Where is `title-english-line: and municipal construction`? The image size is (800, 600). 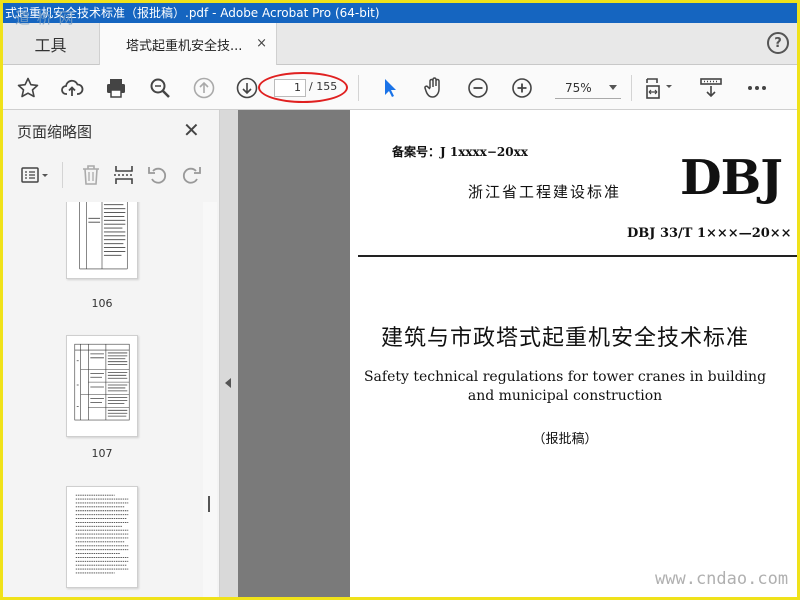 title-english-line: and municipal construction is located at coordinates (565, 396).